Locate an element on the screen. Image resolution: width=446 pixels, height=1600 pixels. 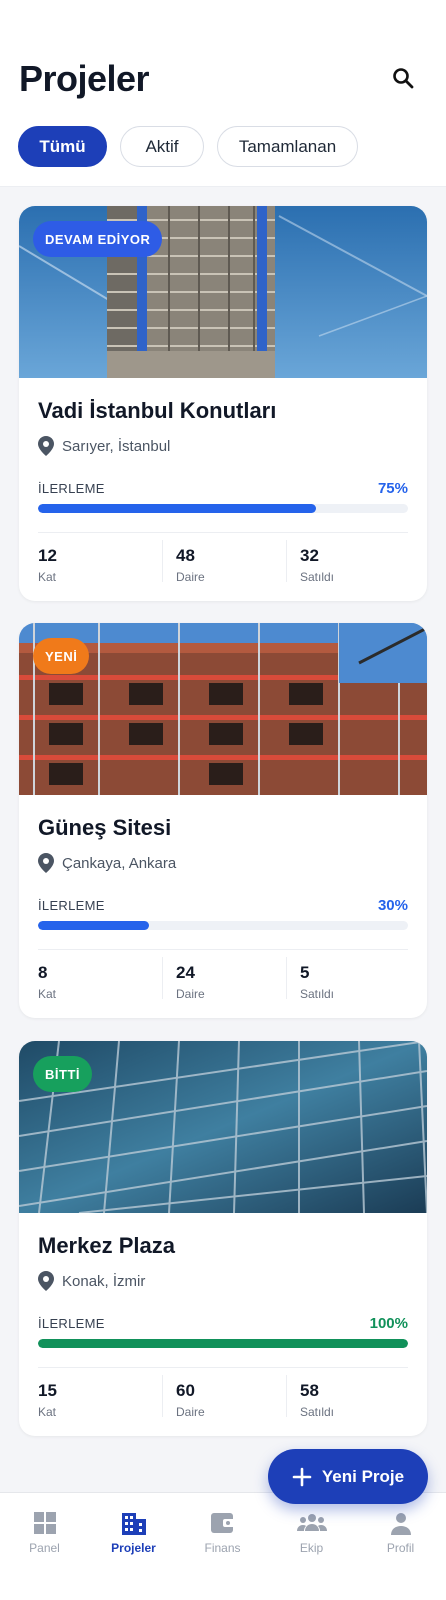
tab-label: Profil is located at coordinates (400, 1548).